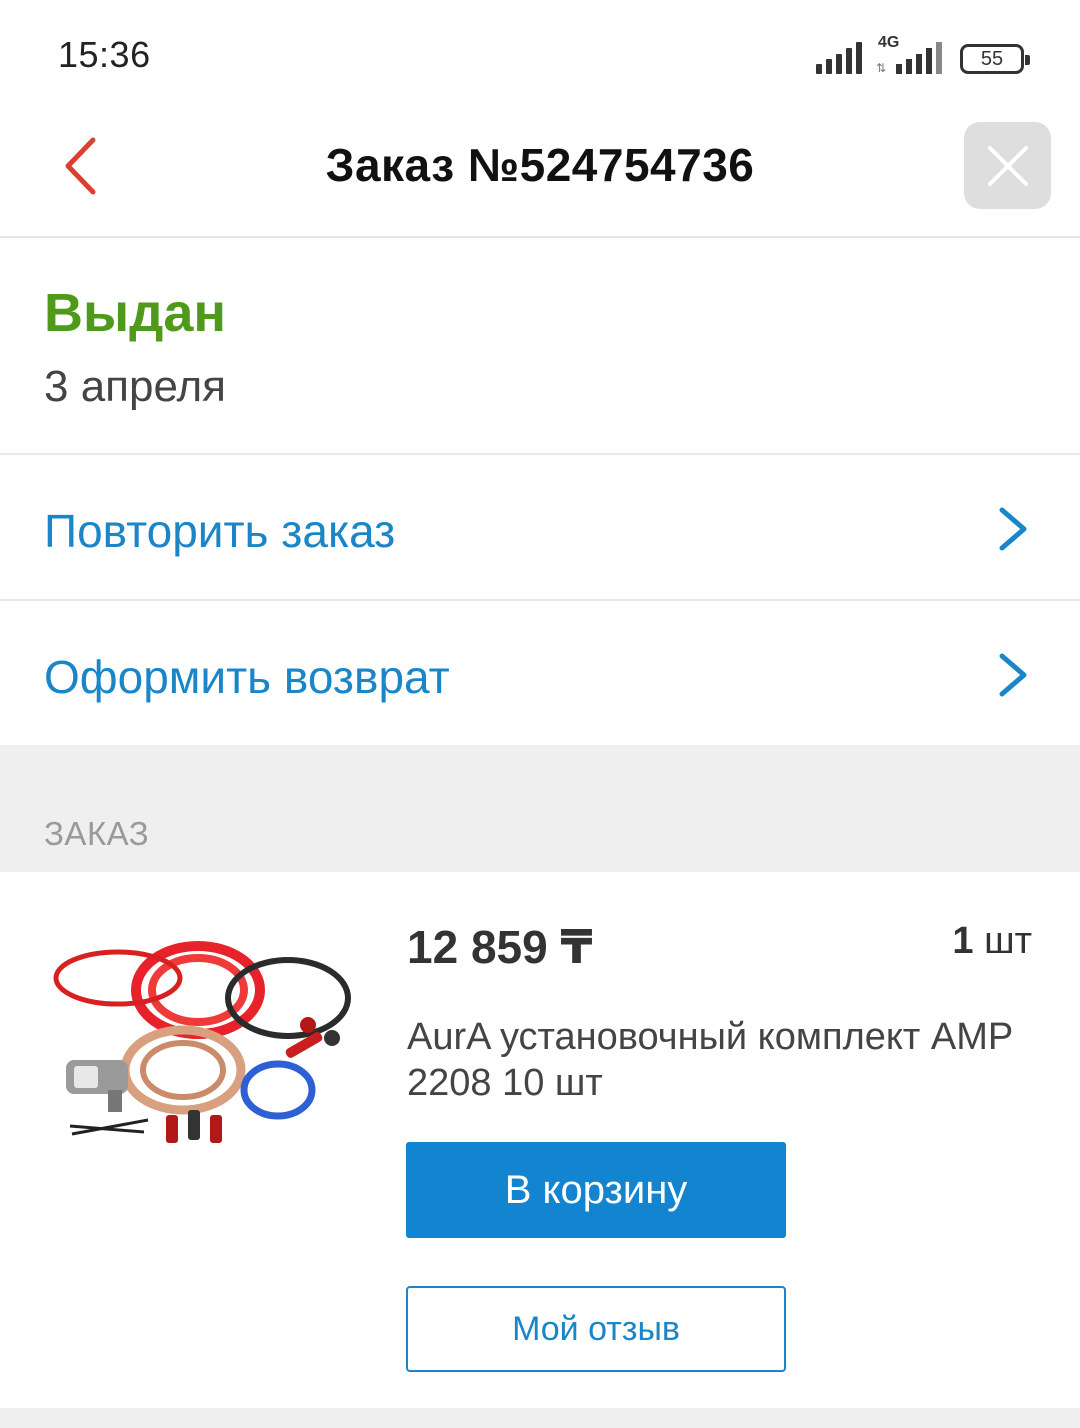 The image size is (1080, 1428). I want to click on repeat-order-button: Повторить заказ, so click(540, 528).